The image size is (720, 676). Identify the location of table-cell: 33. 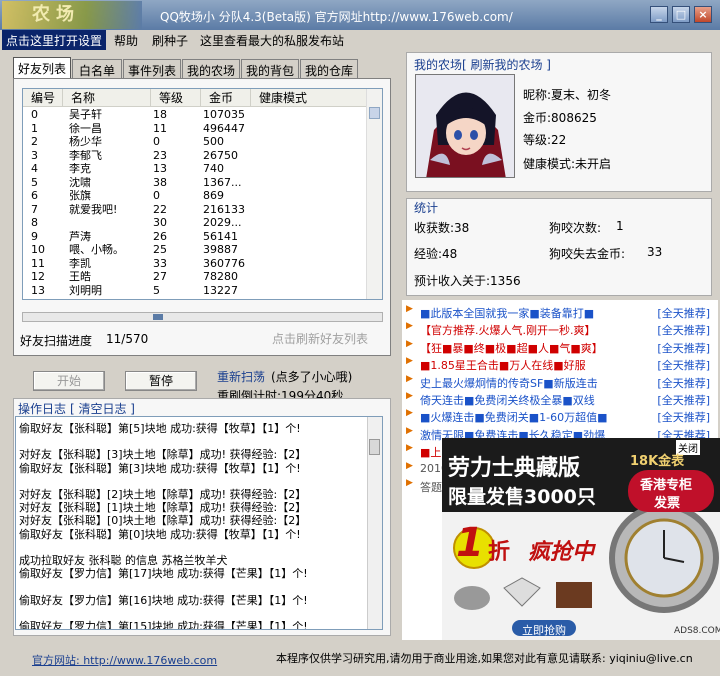
(160, 263).